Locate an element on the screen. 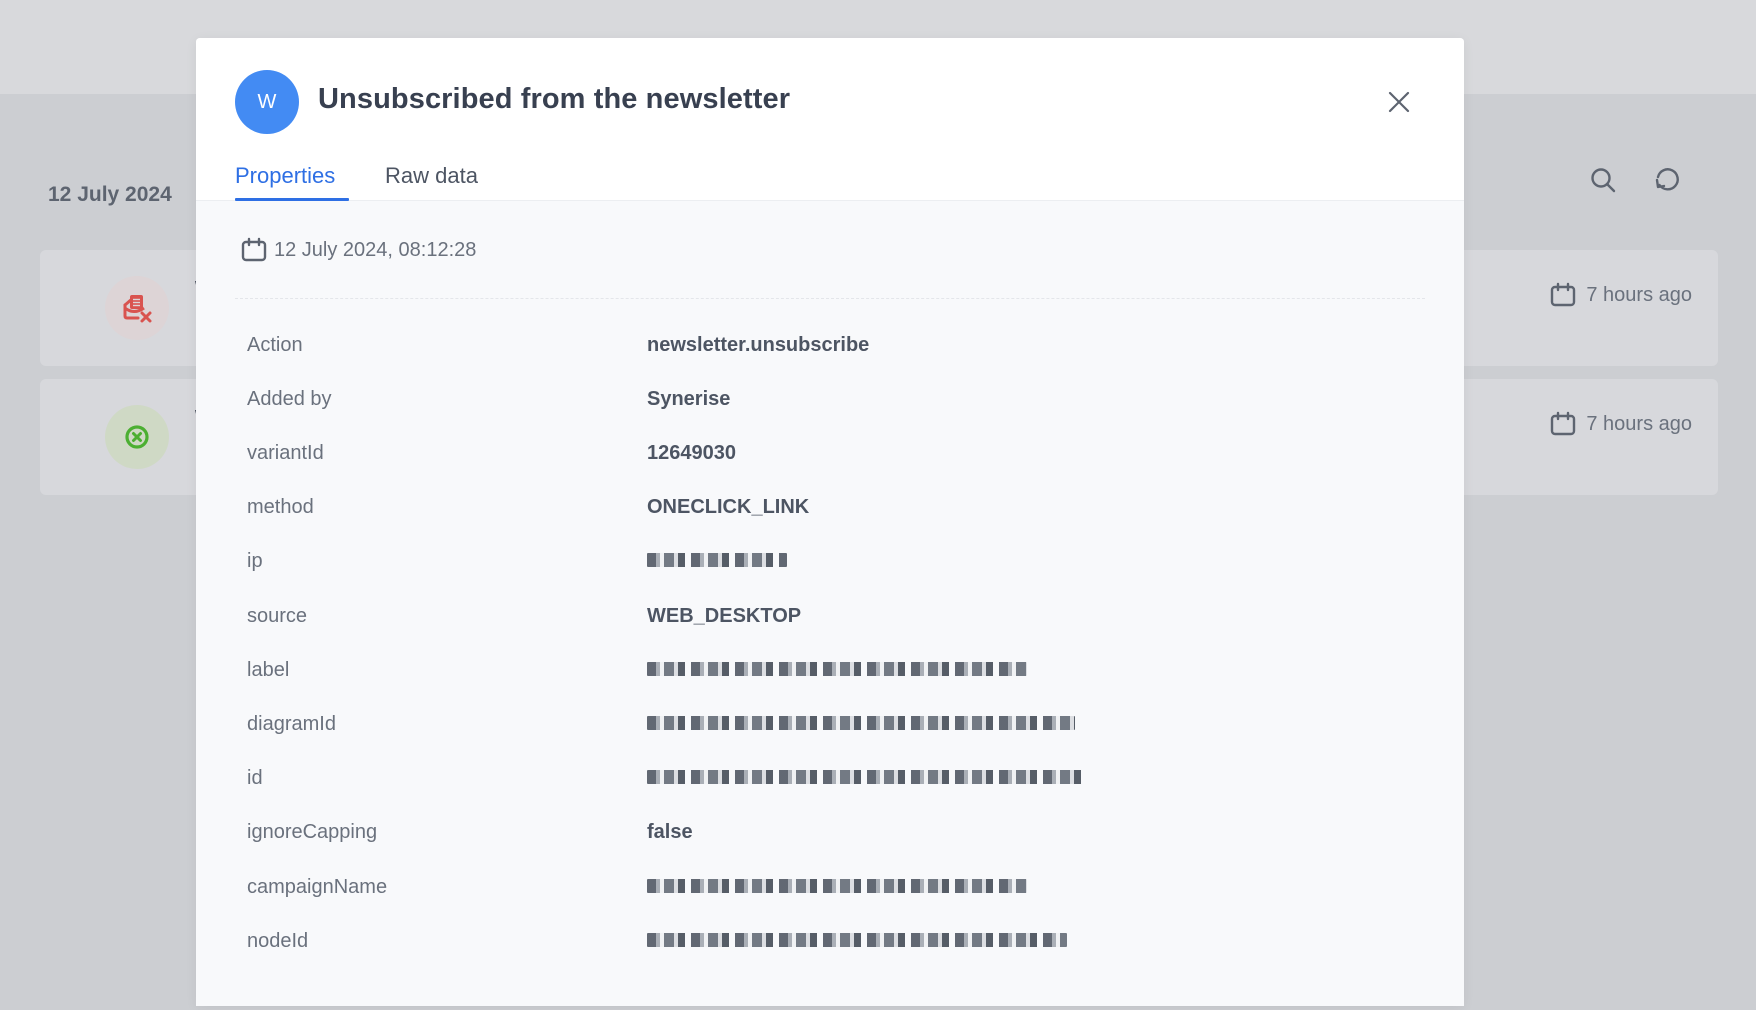 Image resolution: width=1756 pixels, height=1010 pixels. close-button is located at coordinates (1399, 102).